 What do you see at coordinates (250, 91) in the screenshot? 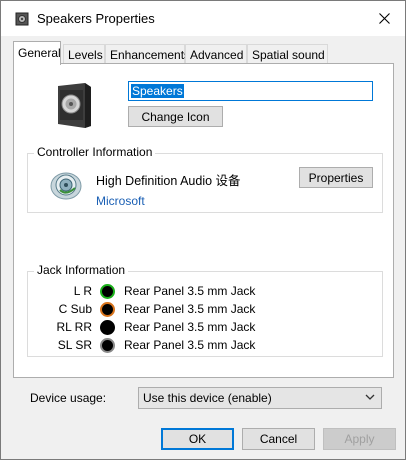
I see `device-name-input: Speakers` at bounding box center [250, 91].